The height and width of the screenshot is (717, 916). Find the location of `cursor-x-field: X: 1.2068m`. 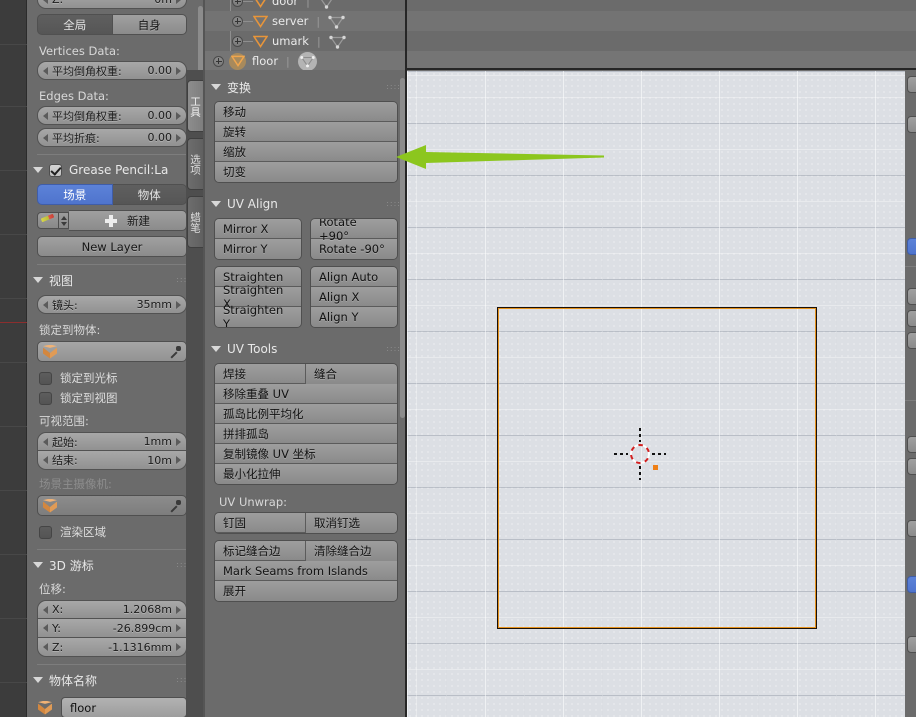

cursor-x-field: X: 1.2068m is located at coordinates (112, 609).